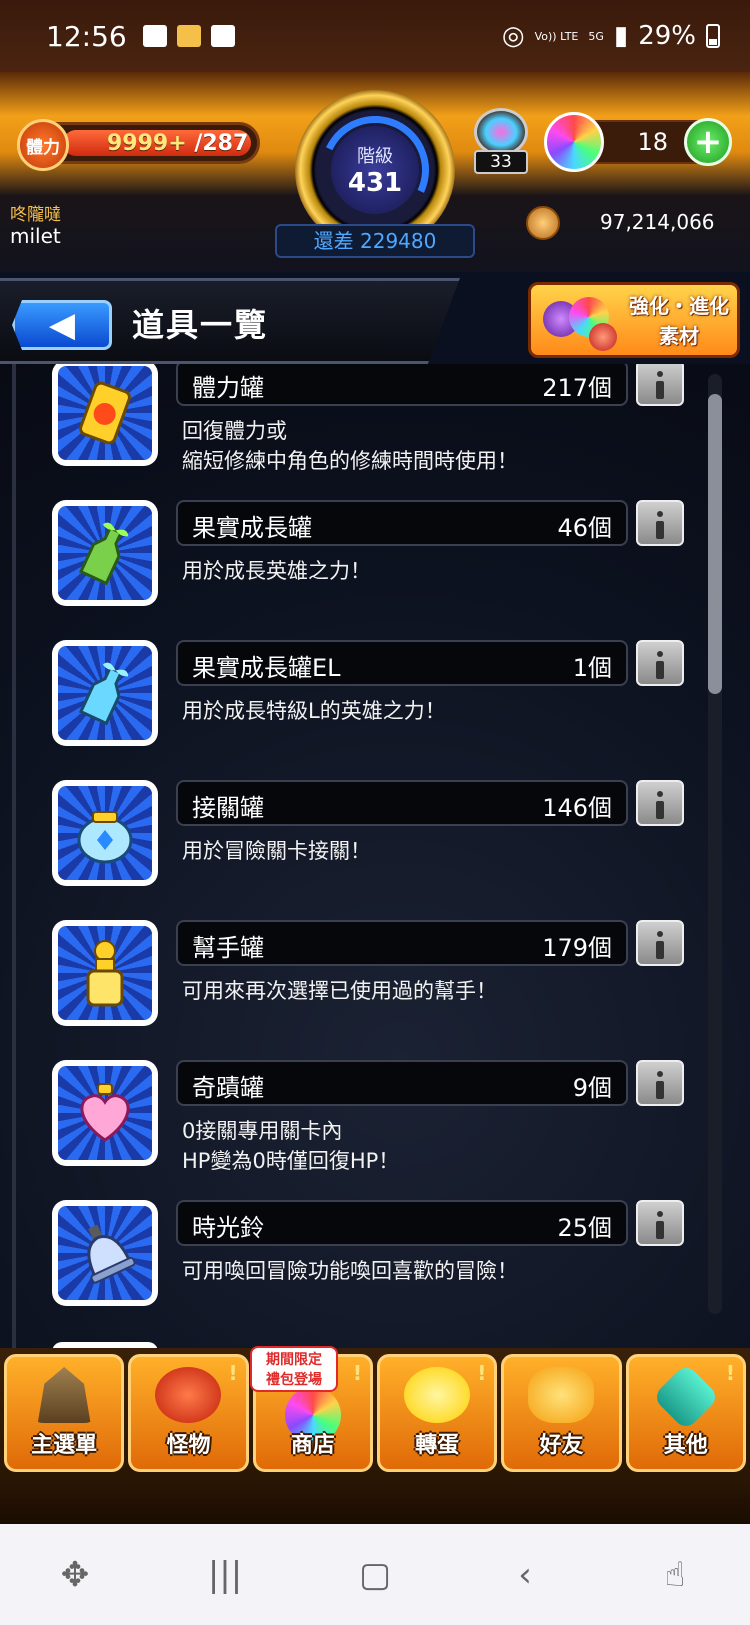 Image resolution: width=750 pixels, height=1625 pixels. Describe the element at coordinates (228, 1088) in the screenshot. I see `item-name: 奇蹟罐` at that location.